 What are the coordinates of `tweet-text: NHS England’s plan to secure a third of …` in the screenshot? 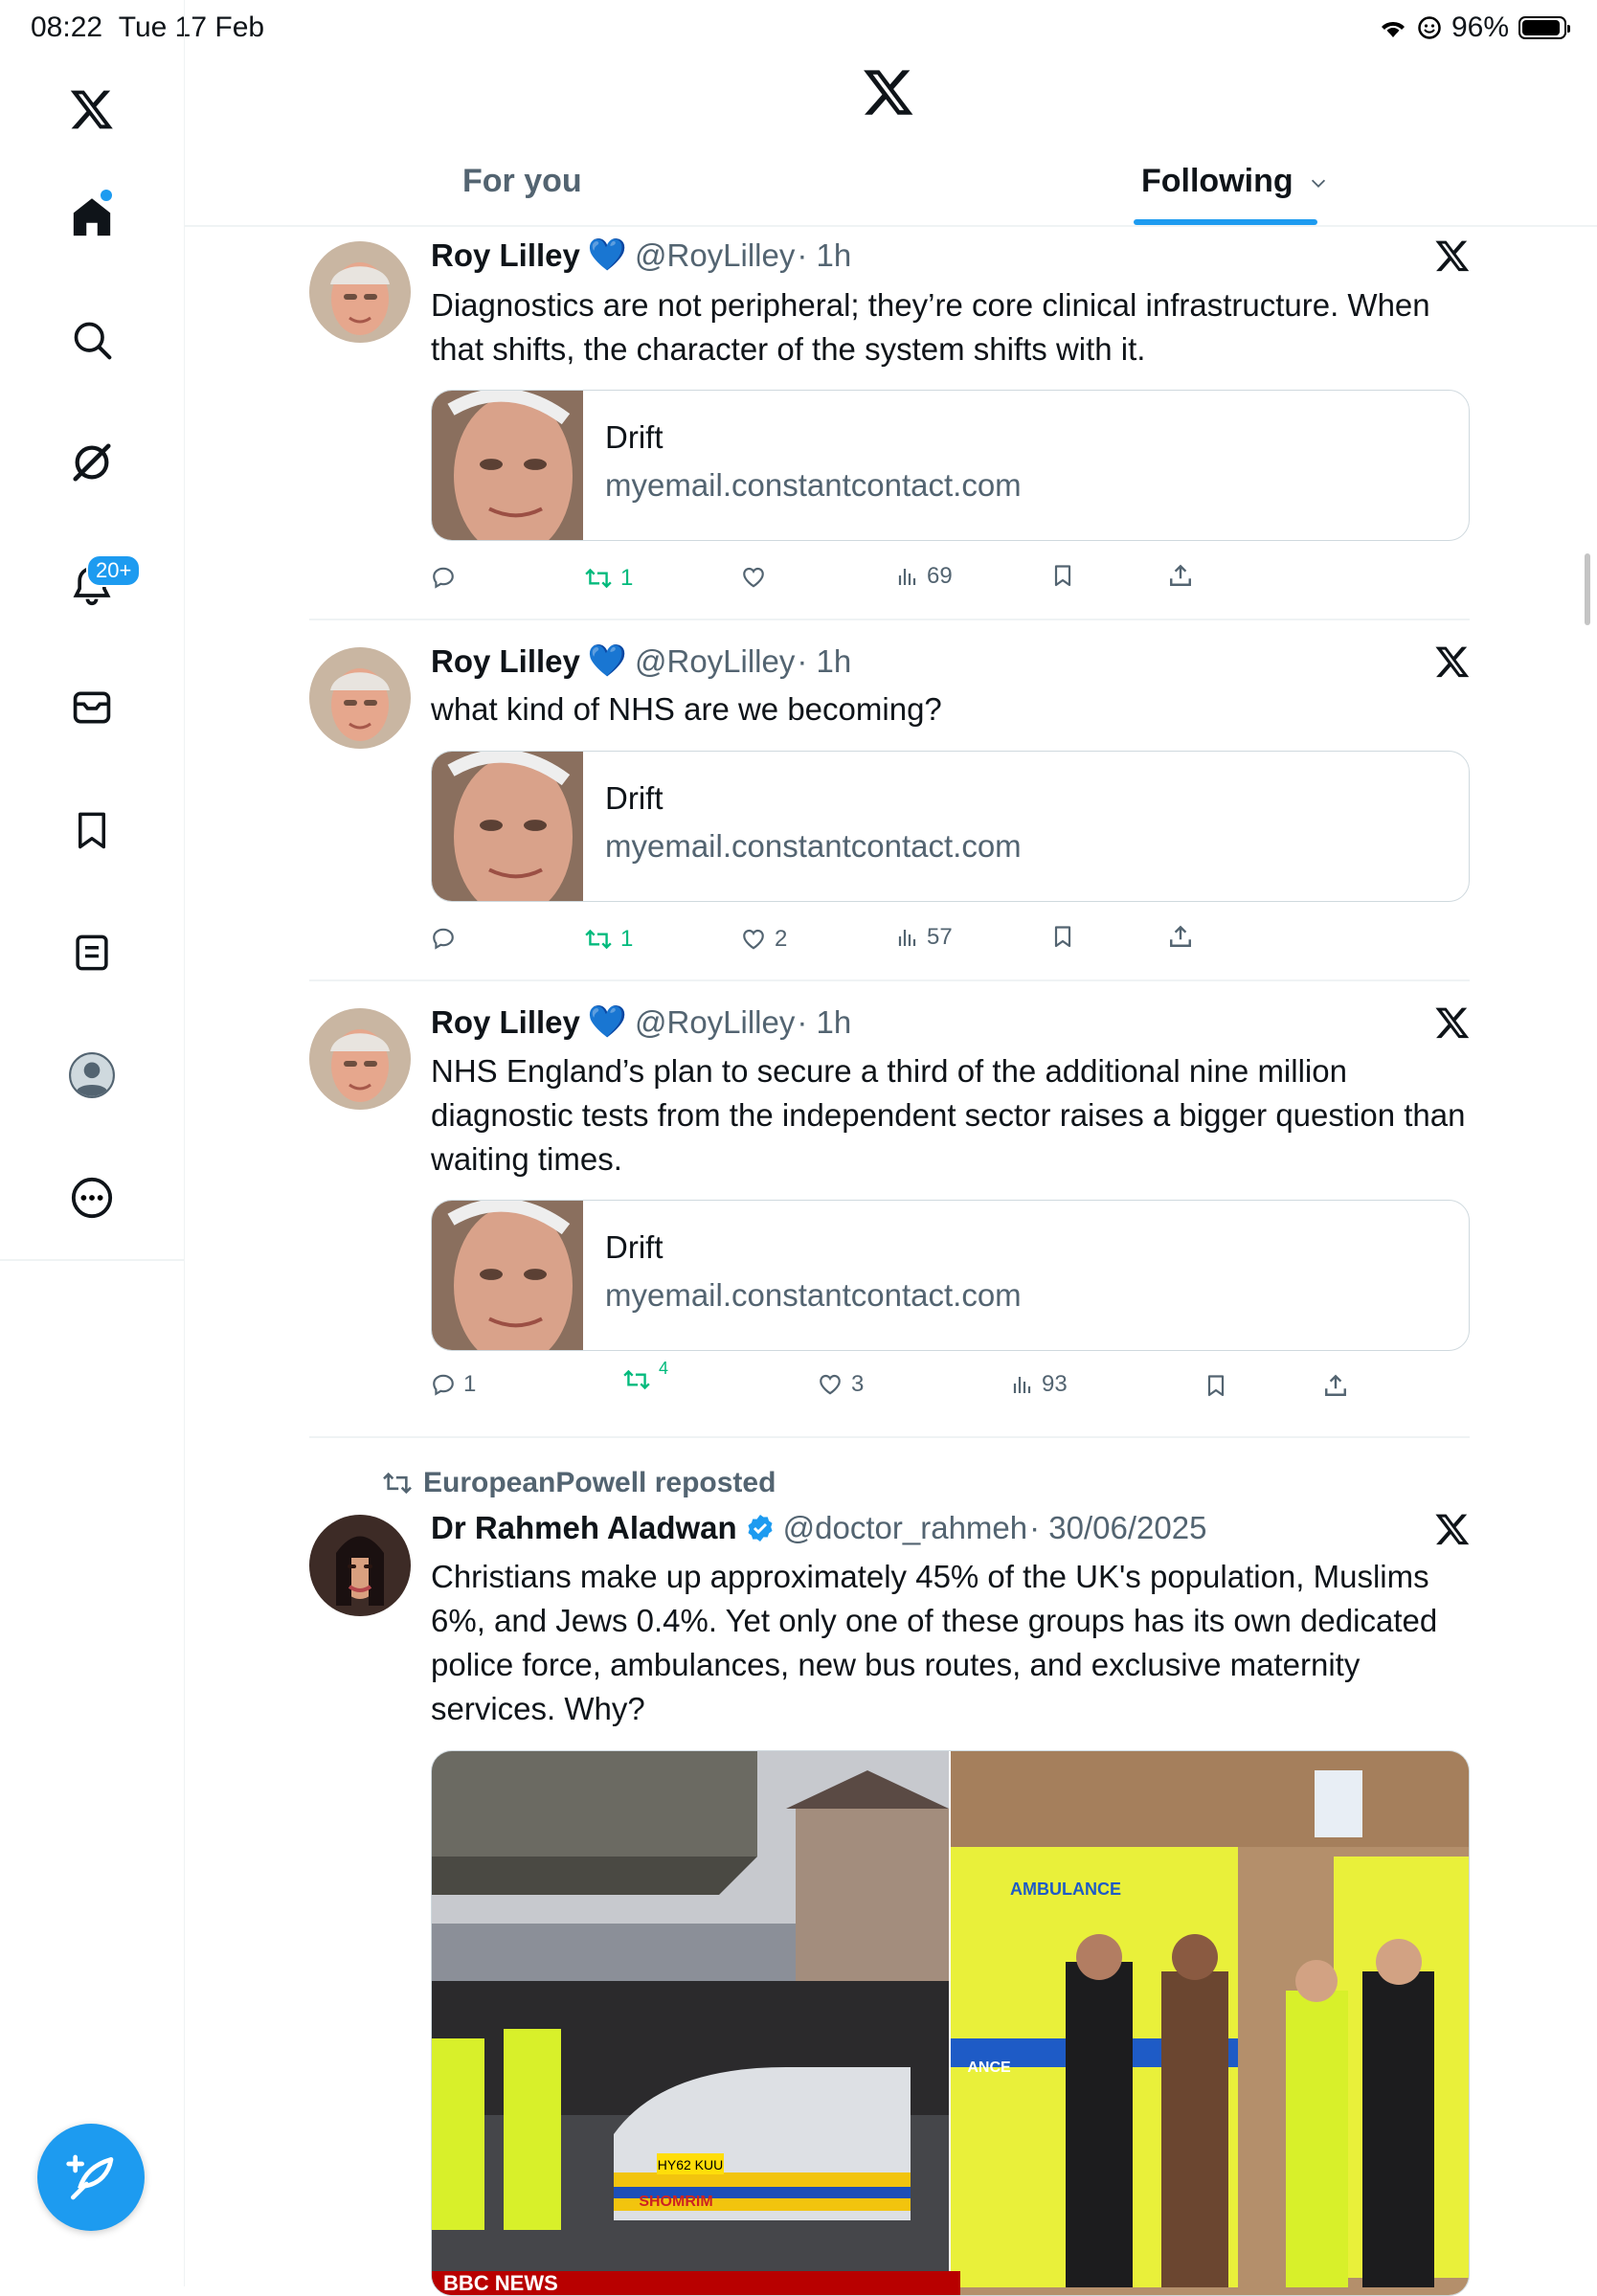 It's located at (948, 1115).